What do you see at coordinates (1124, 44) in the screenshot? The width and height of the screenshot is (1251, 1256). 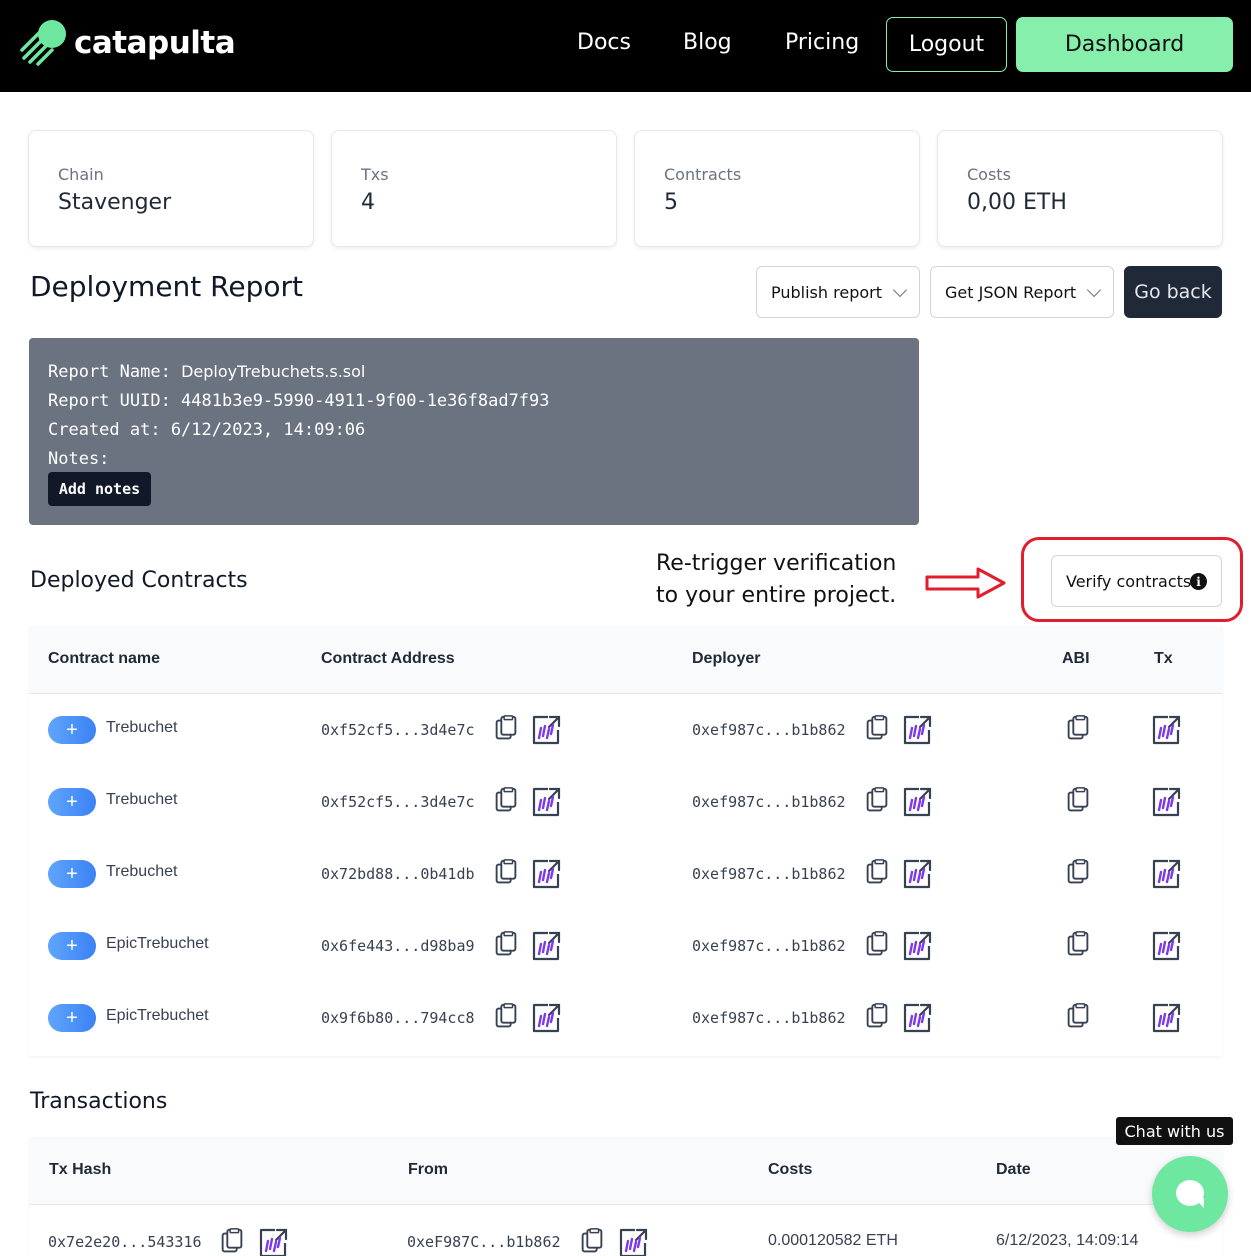 I see `dashboard-button: Dashboard` at bounding box center [1124, 44].